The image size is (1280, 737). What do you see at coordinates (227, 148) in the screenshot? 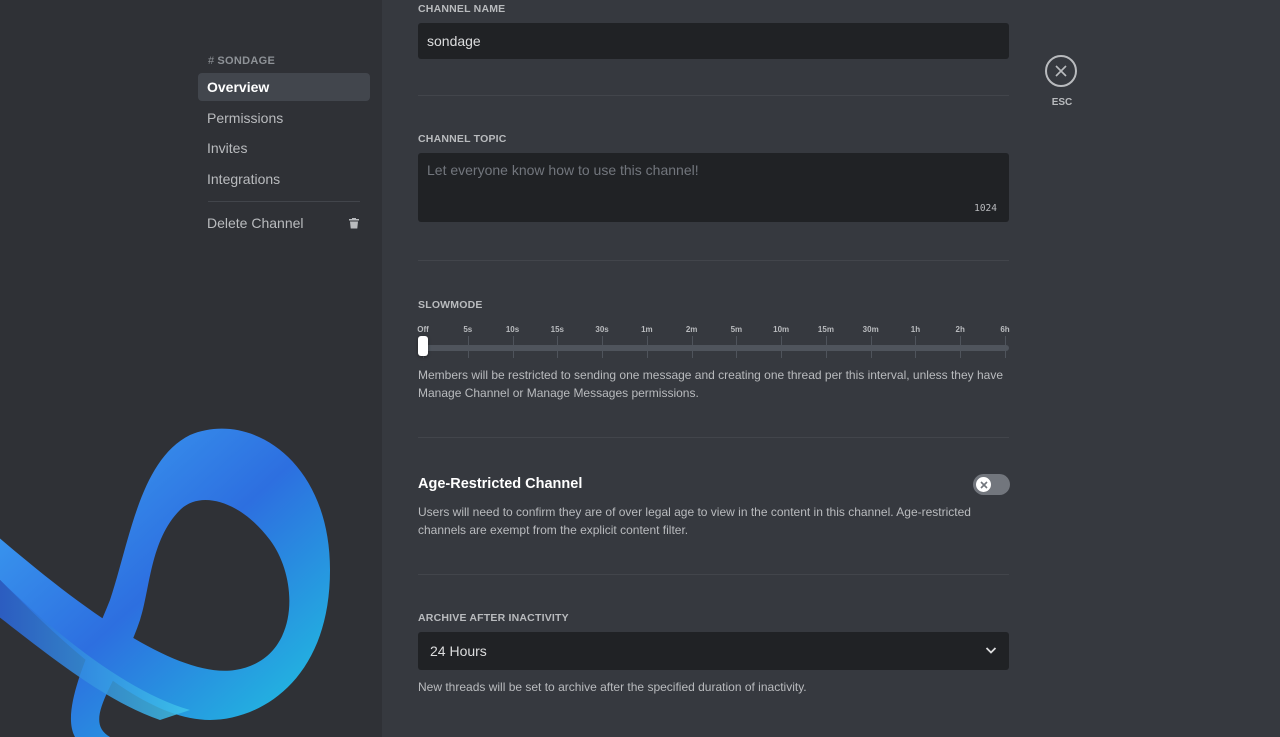
I see `sidebar-item-label: Invites` at bounding box center [227, 148].